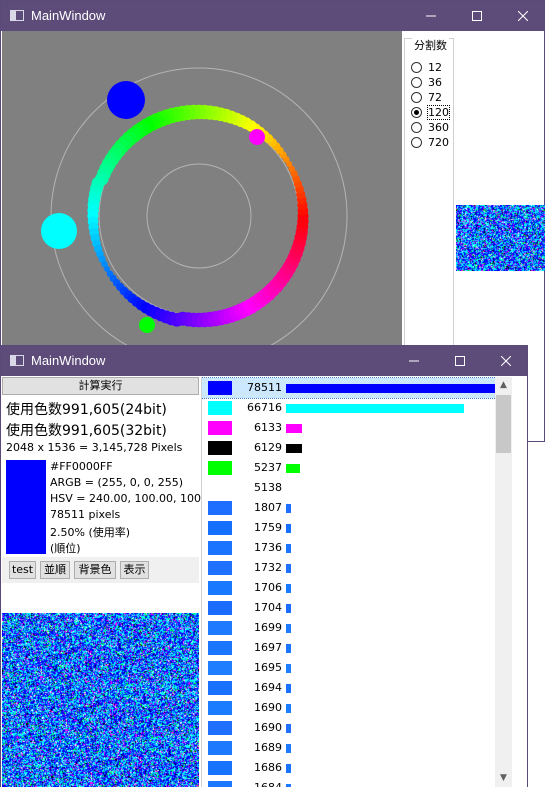 This screenshot has height=787, width=545. What do you see at coordinates (268, 687) in the screenshot?
I see `pixel-count: 1694` at bounding box center [268, 687].